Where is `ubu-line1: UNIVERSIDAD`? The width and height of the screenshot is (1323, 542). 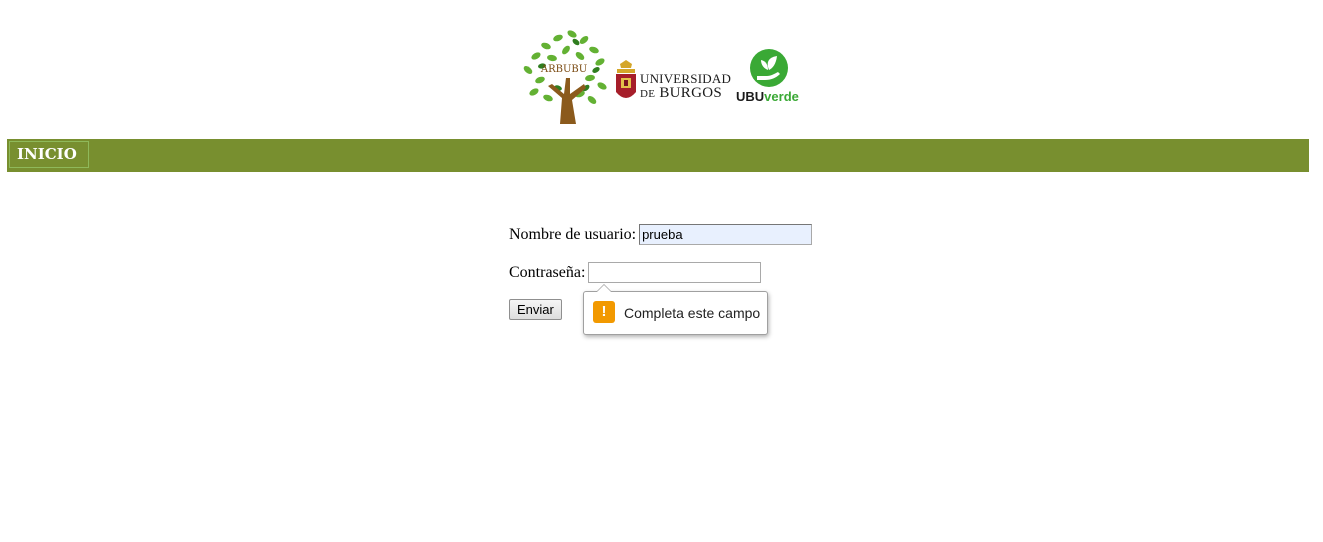 ubu-line1: UNIVERSIDAD is located at coordinates (686, 78).